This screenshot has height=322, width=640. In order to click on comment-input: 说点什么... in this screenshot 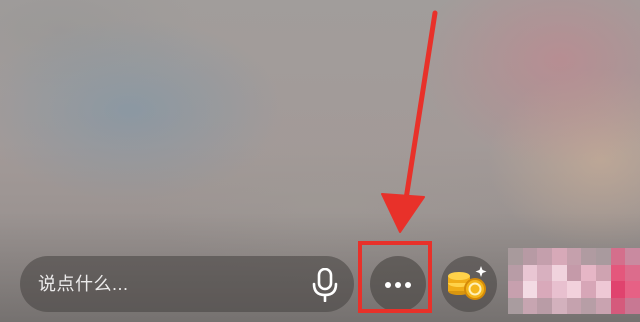, I will do `click(187, 284)`.